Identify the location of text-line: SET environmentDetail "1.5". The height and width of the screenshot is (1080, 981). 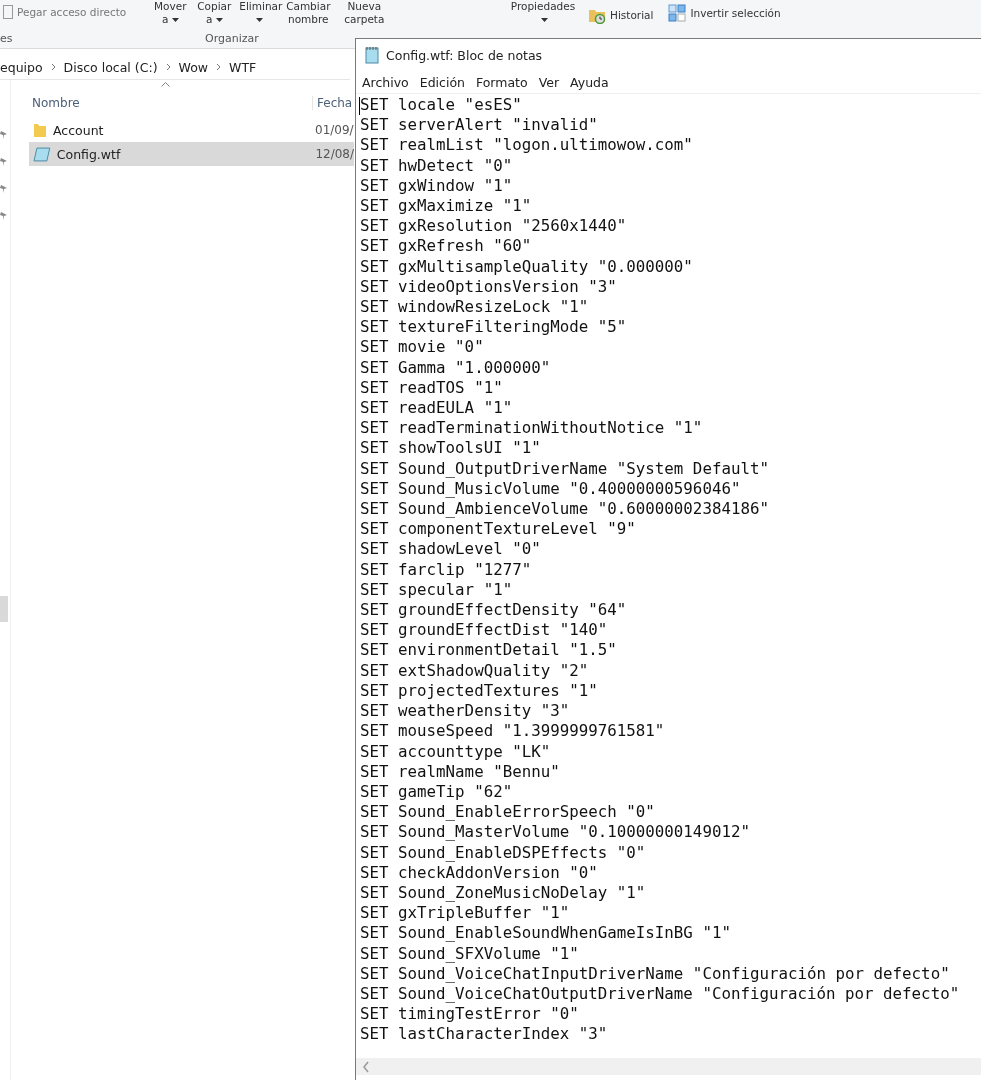
(489, 650).